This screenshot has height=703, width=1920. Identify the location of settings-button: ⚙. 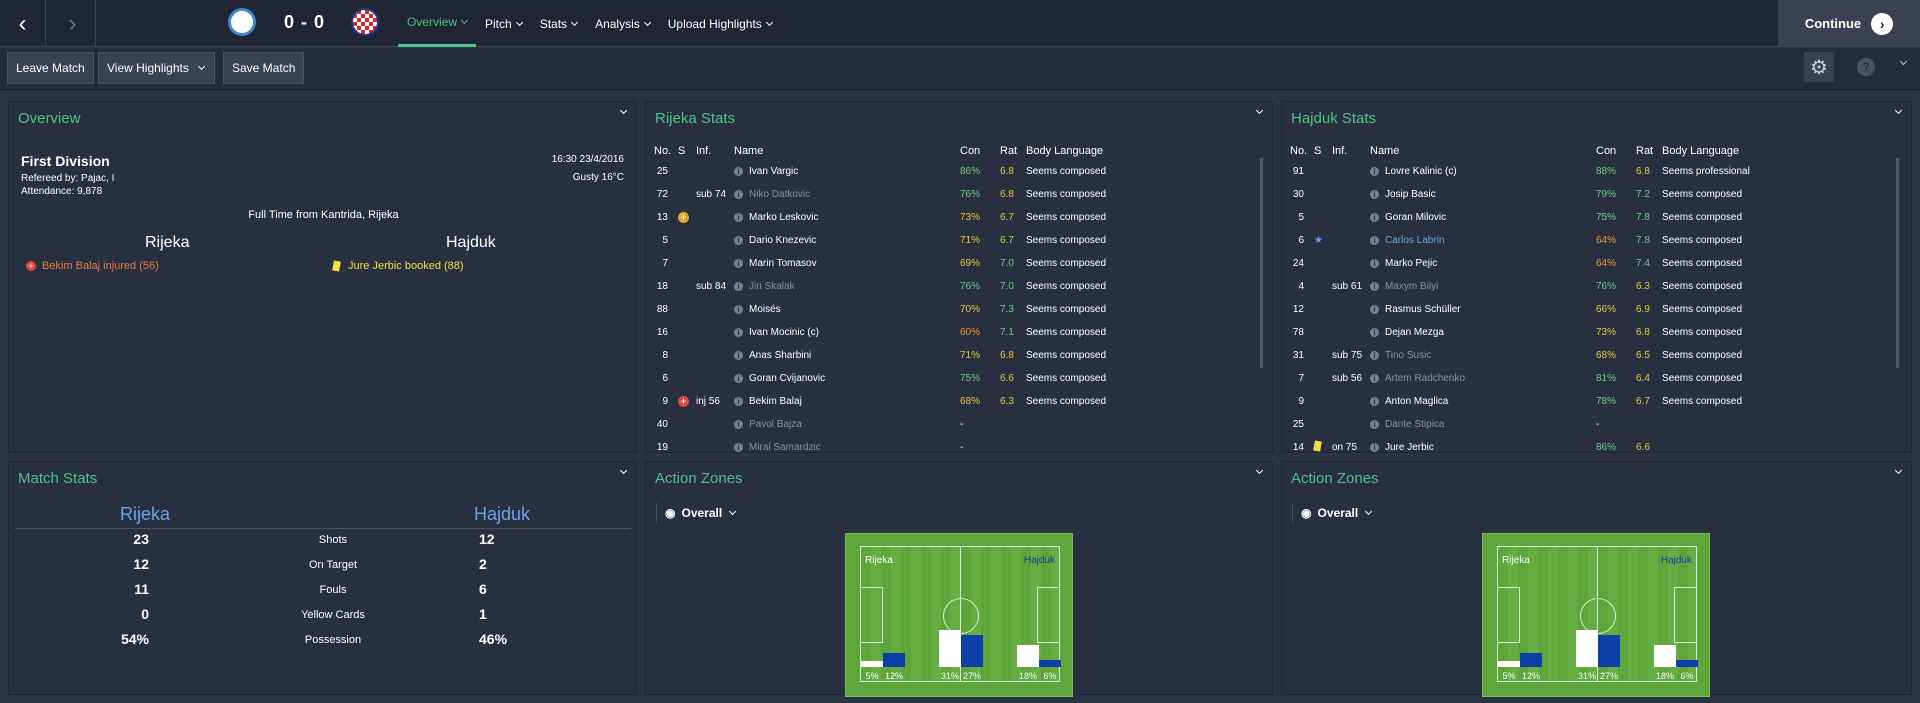
(1819, 67).